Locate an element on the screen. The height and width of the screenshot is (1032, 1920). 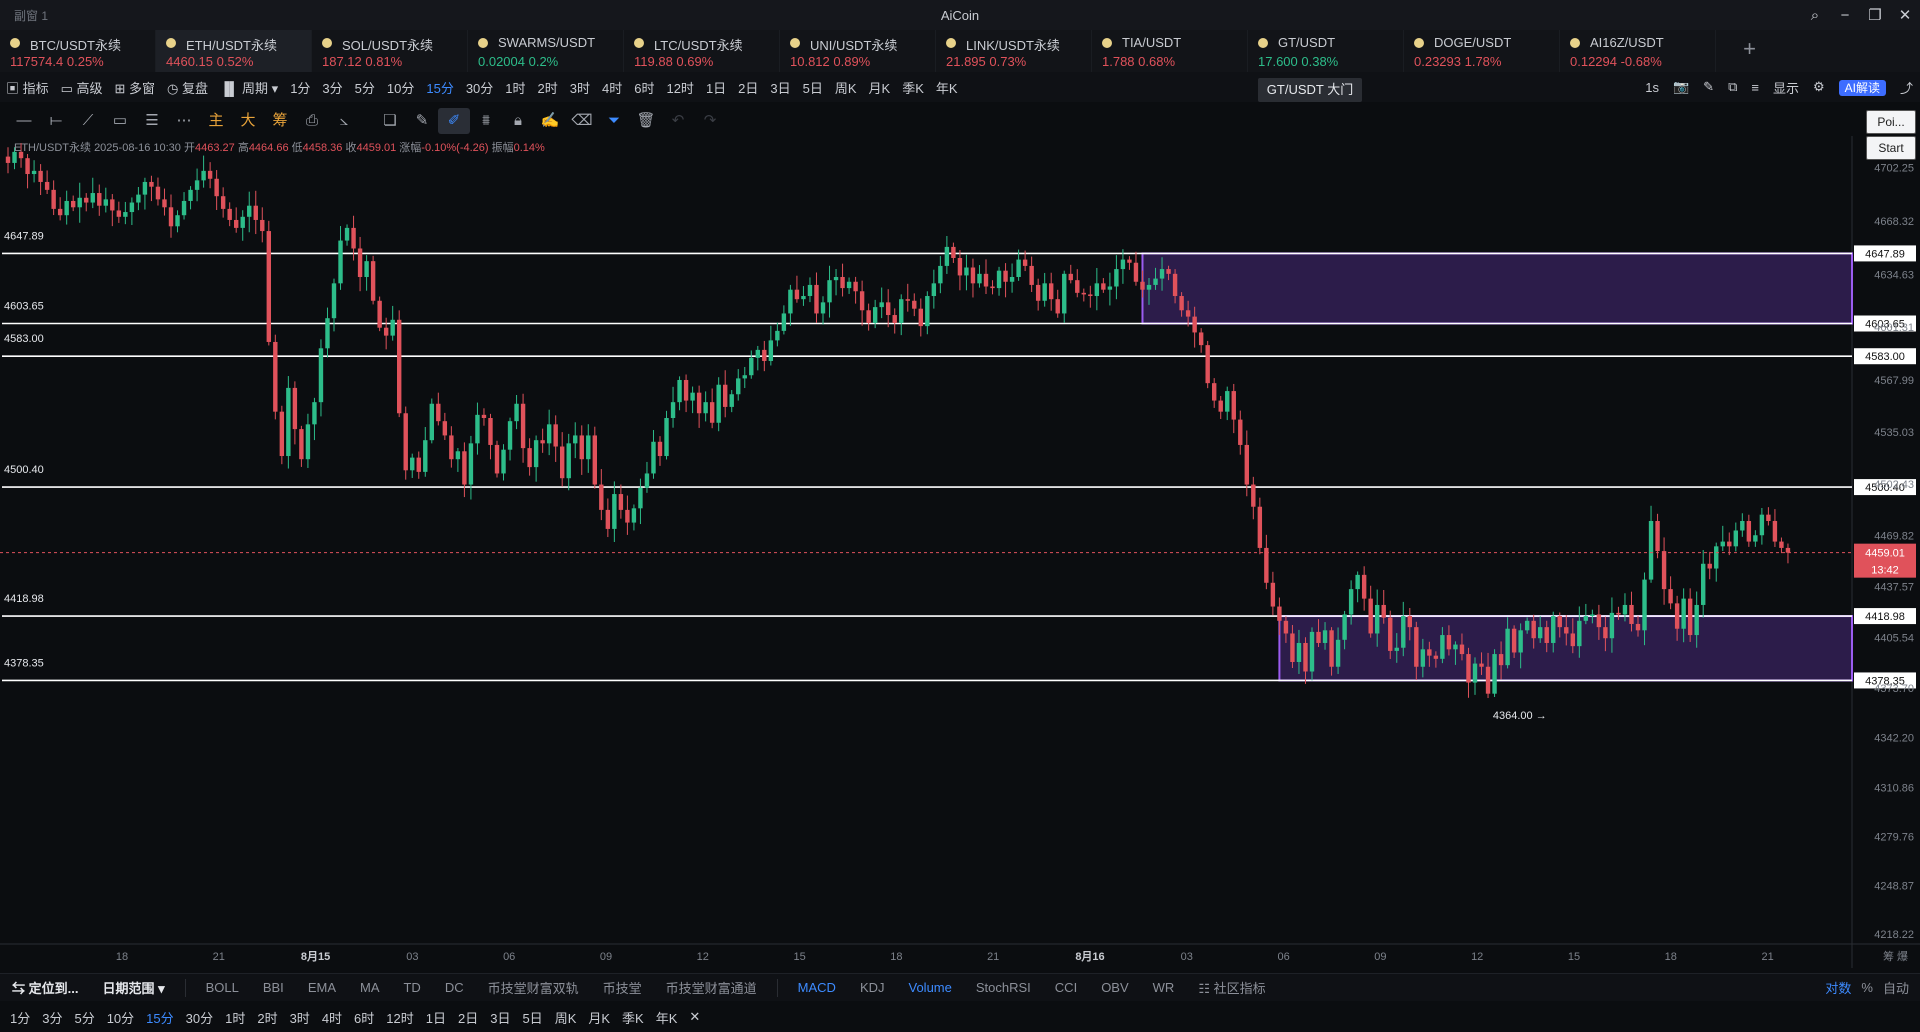
camera-icon: 📷 is located at coordinates (1681, 87).